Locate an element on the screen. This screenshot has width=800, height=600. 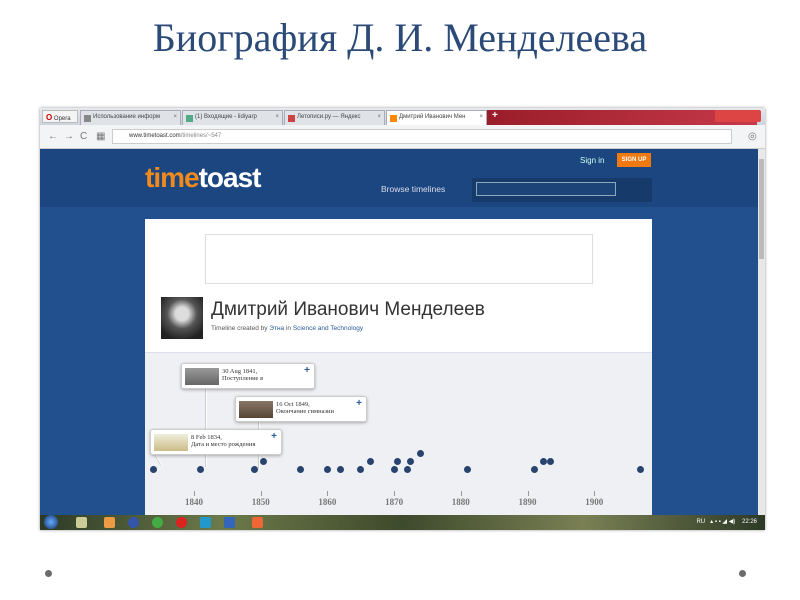
back-icon: ← is located at coordinates (53, 136).